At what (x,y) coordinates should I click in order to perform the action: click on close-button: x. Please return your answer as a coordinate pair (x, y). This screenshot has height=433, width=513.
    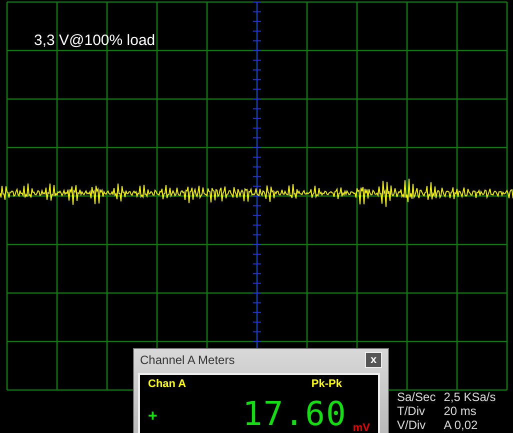
    Looking at the image, I should click on (373, 360).